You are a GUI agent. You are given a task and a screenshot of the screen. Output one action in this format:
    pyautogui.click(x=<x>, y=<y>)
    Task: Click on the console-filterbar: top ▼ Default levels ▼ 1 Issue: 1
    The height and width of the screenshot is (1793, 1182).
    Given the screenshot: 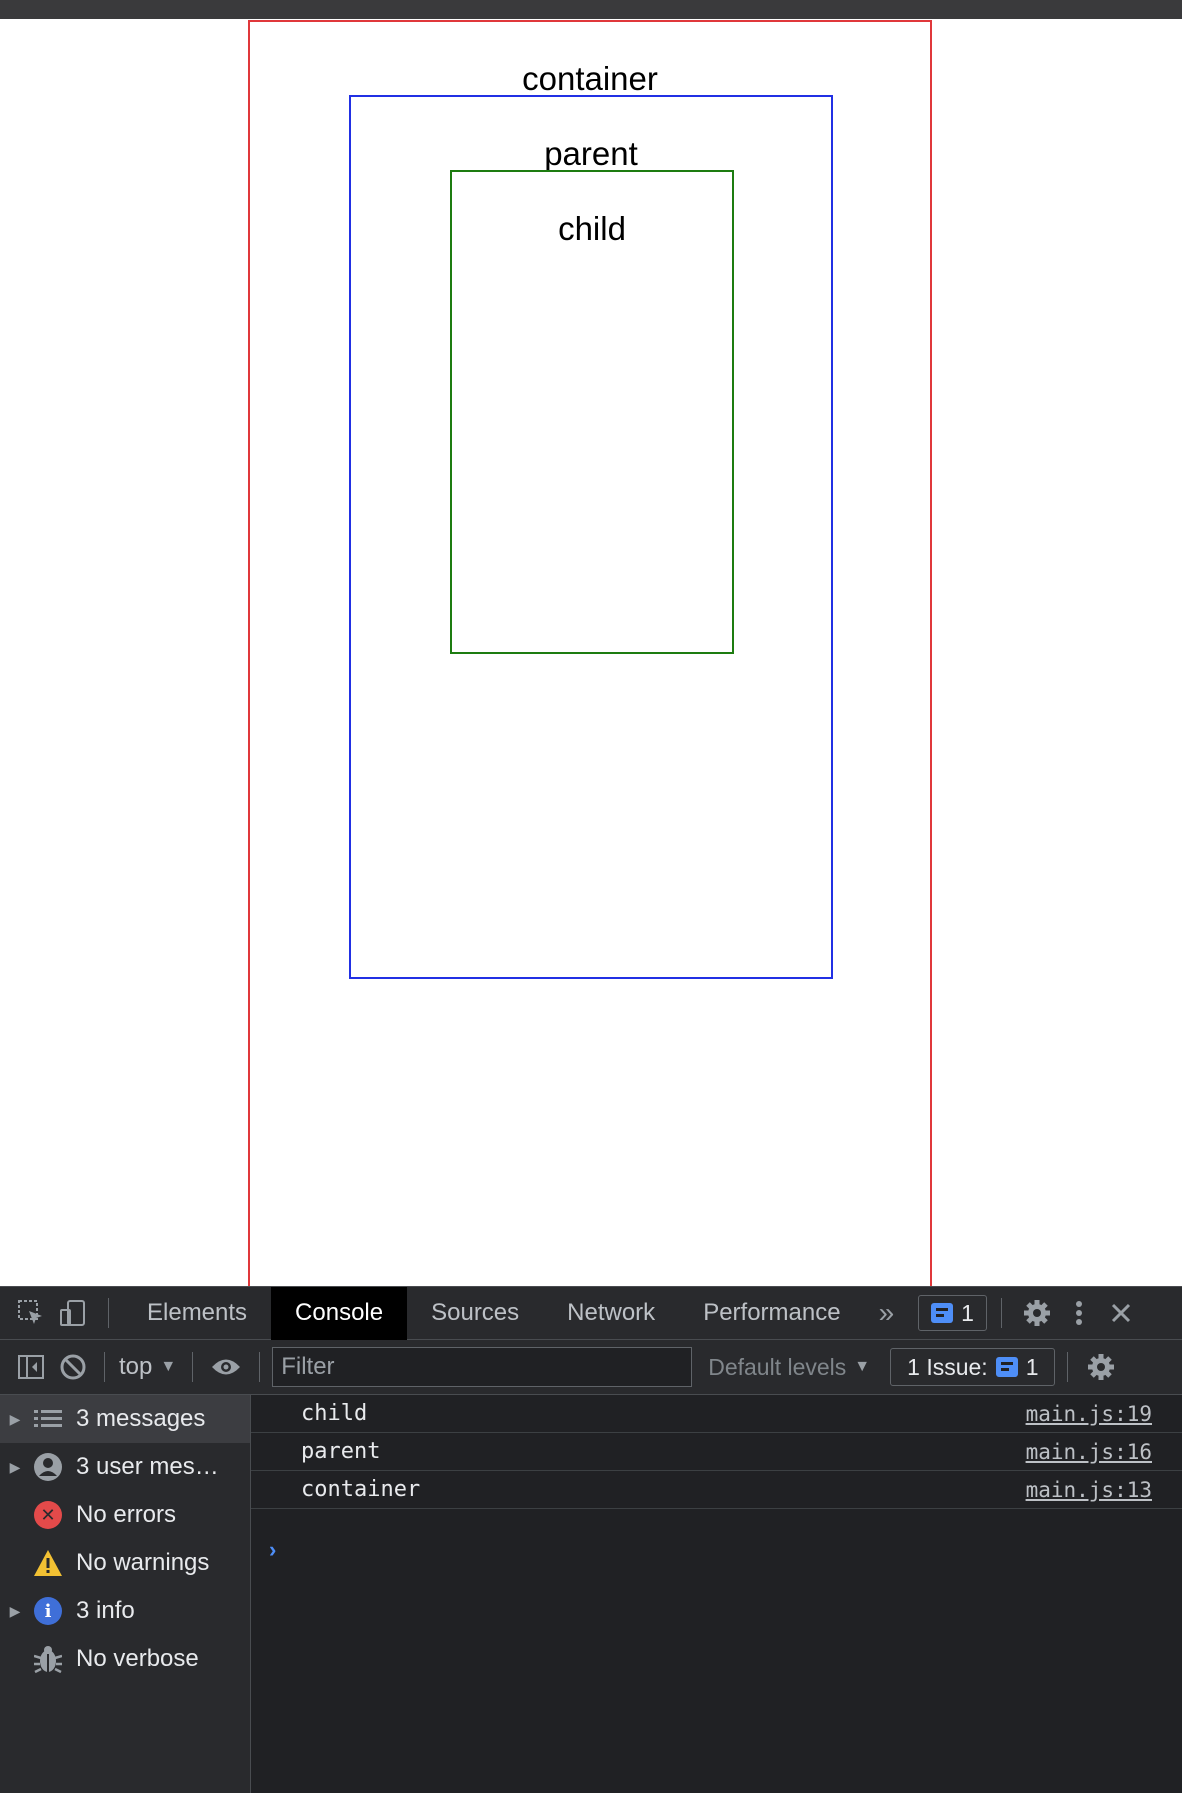 What is the action you would take?
    pyautogui.click(x=591, y=1367)
    